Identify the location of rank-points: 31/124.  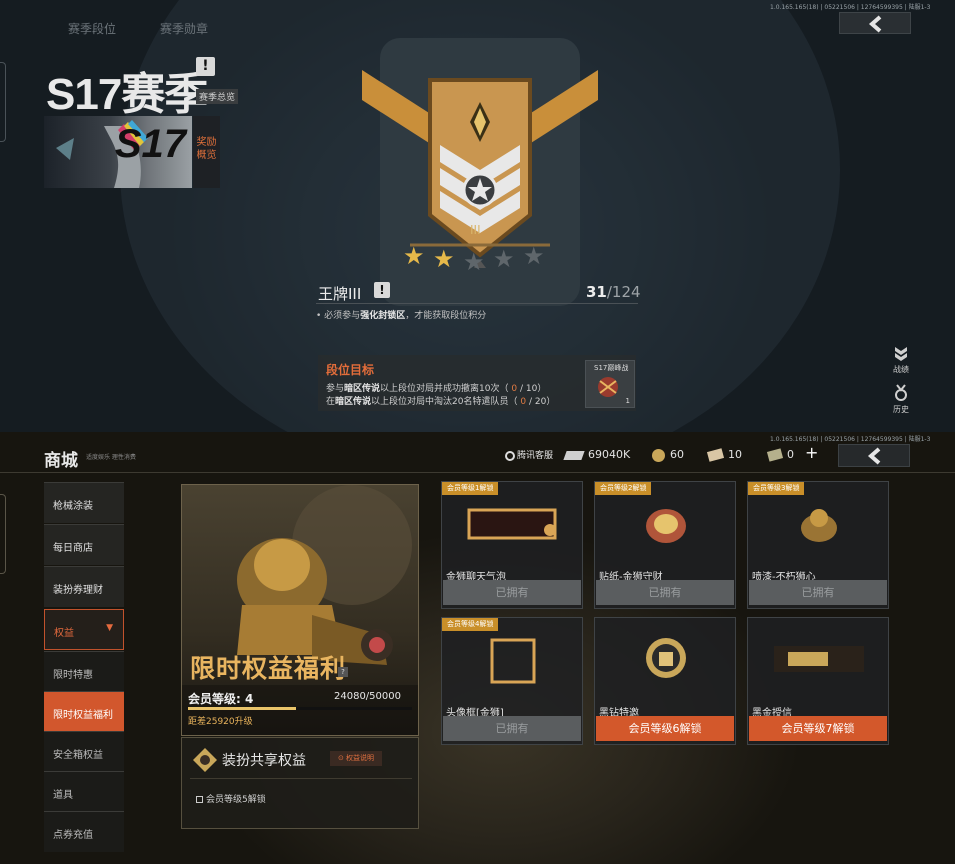
(613, 292).